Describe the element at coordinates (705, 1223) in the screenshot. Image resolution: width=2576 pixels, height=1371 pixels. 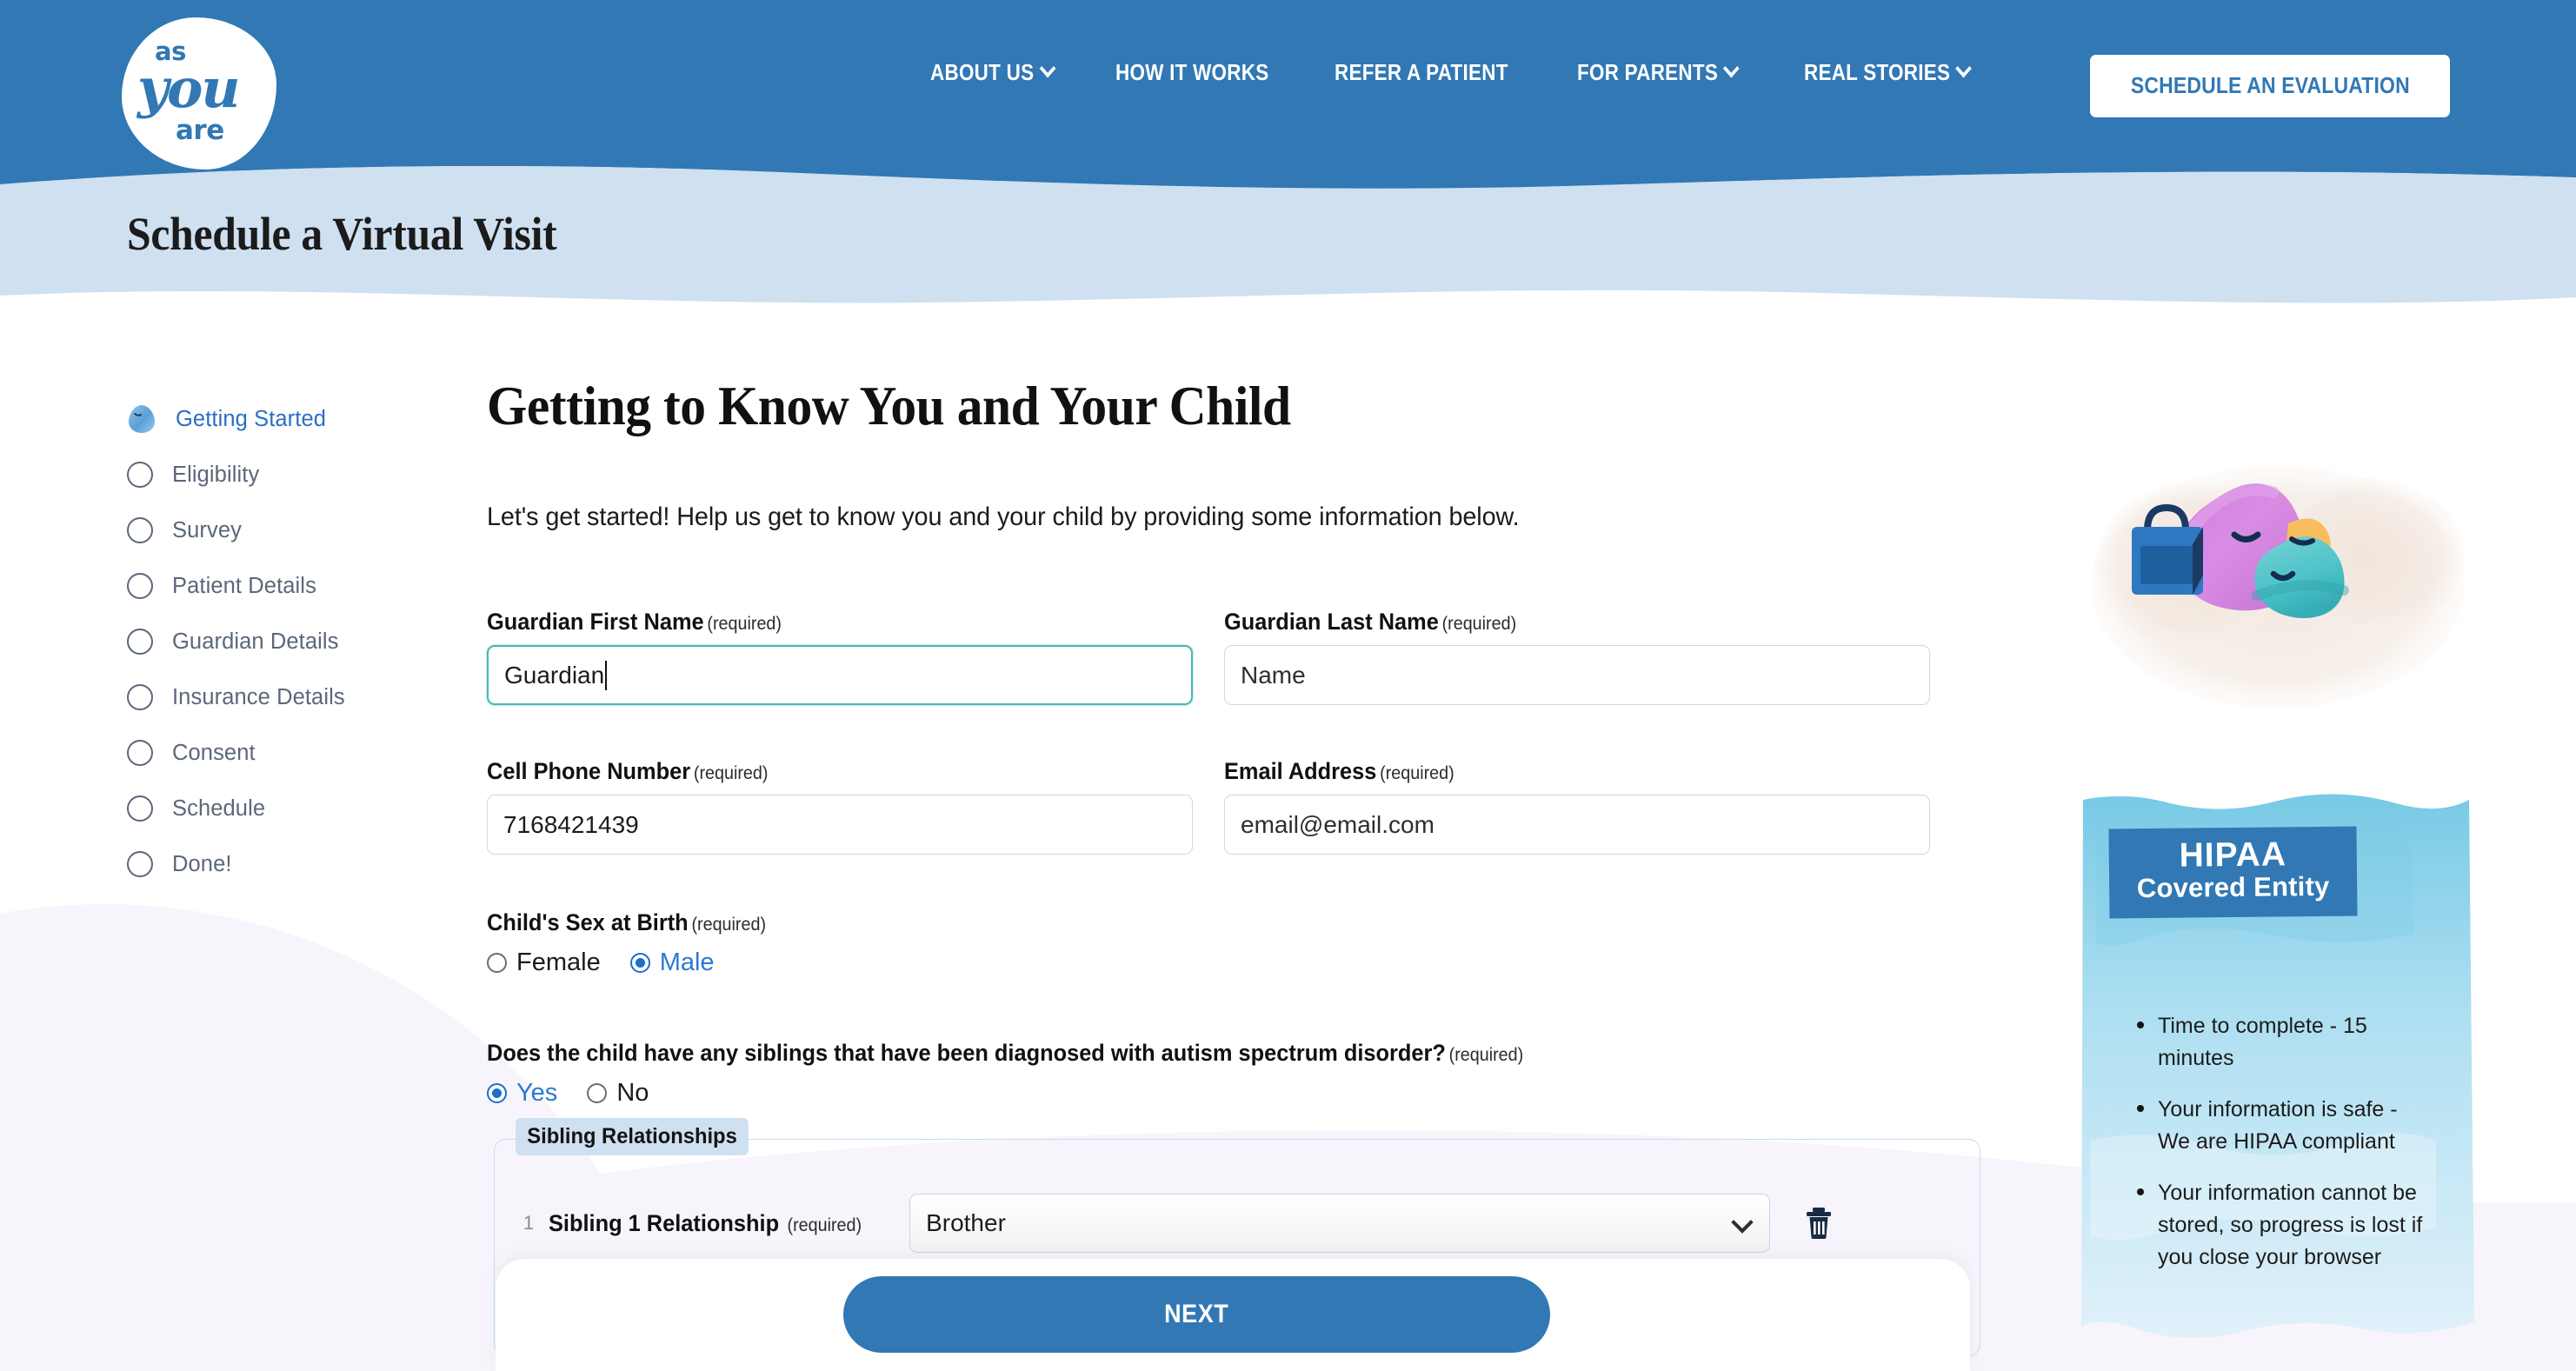
I see `sibling-relationship-label: Sibling 1 Relationship (required)` at that location.